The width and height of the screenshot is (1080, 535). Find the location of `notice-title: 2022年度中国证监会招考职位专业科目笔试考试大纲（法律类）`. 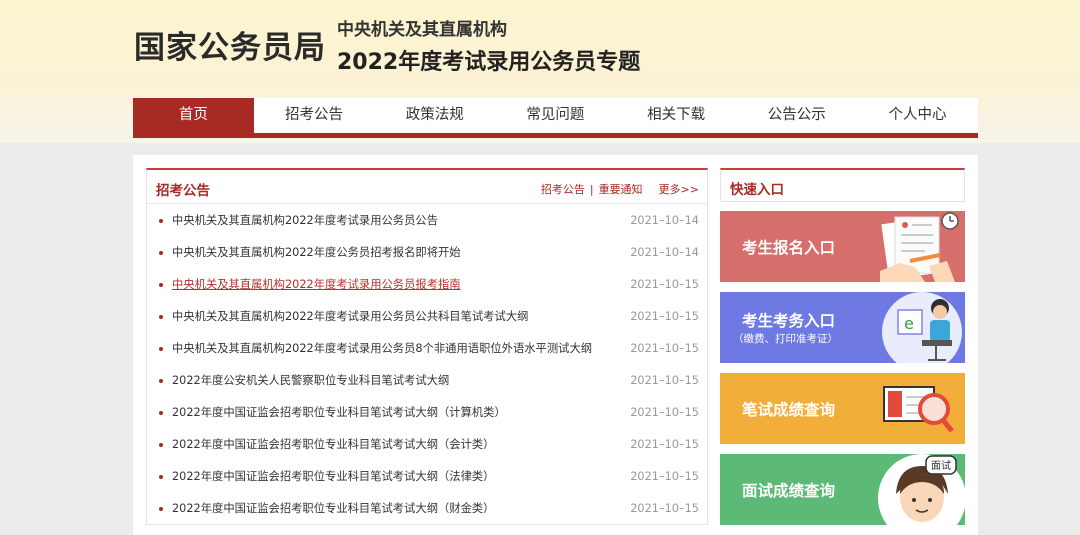

notice-title: 2022年度中国证监会招考职位专业科目笔试考试大纲（法律类） is located at coordinates (333, 477).